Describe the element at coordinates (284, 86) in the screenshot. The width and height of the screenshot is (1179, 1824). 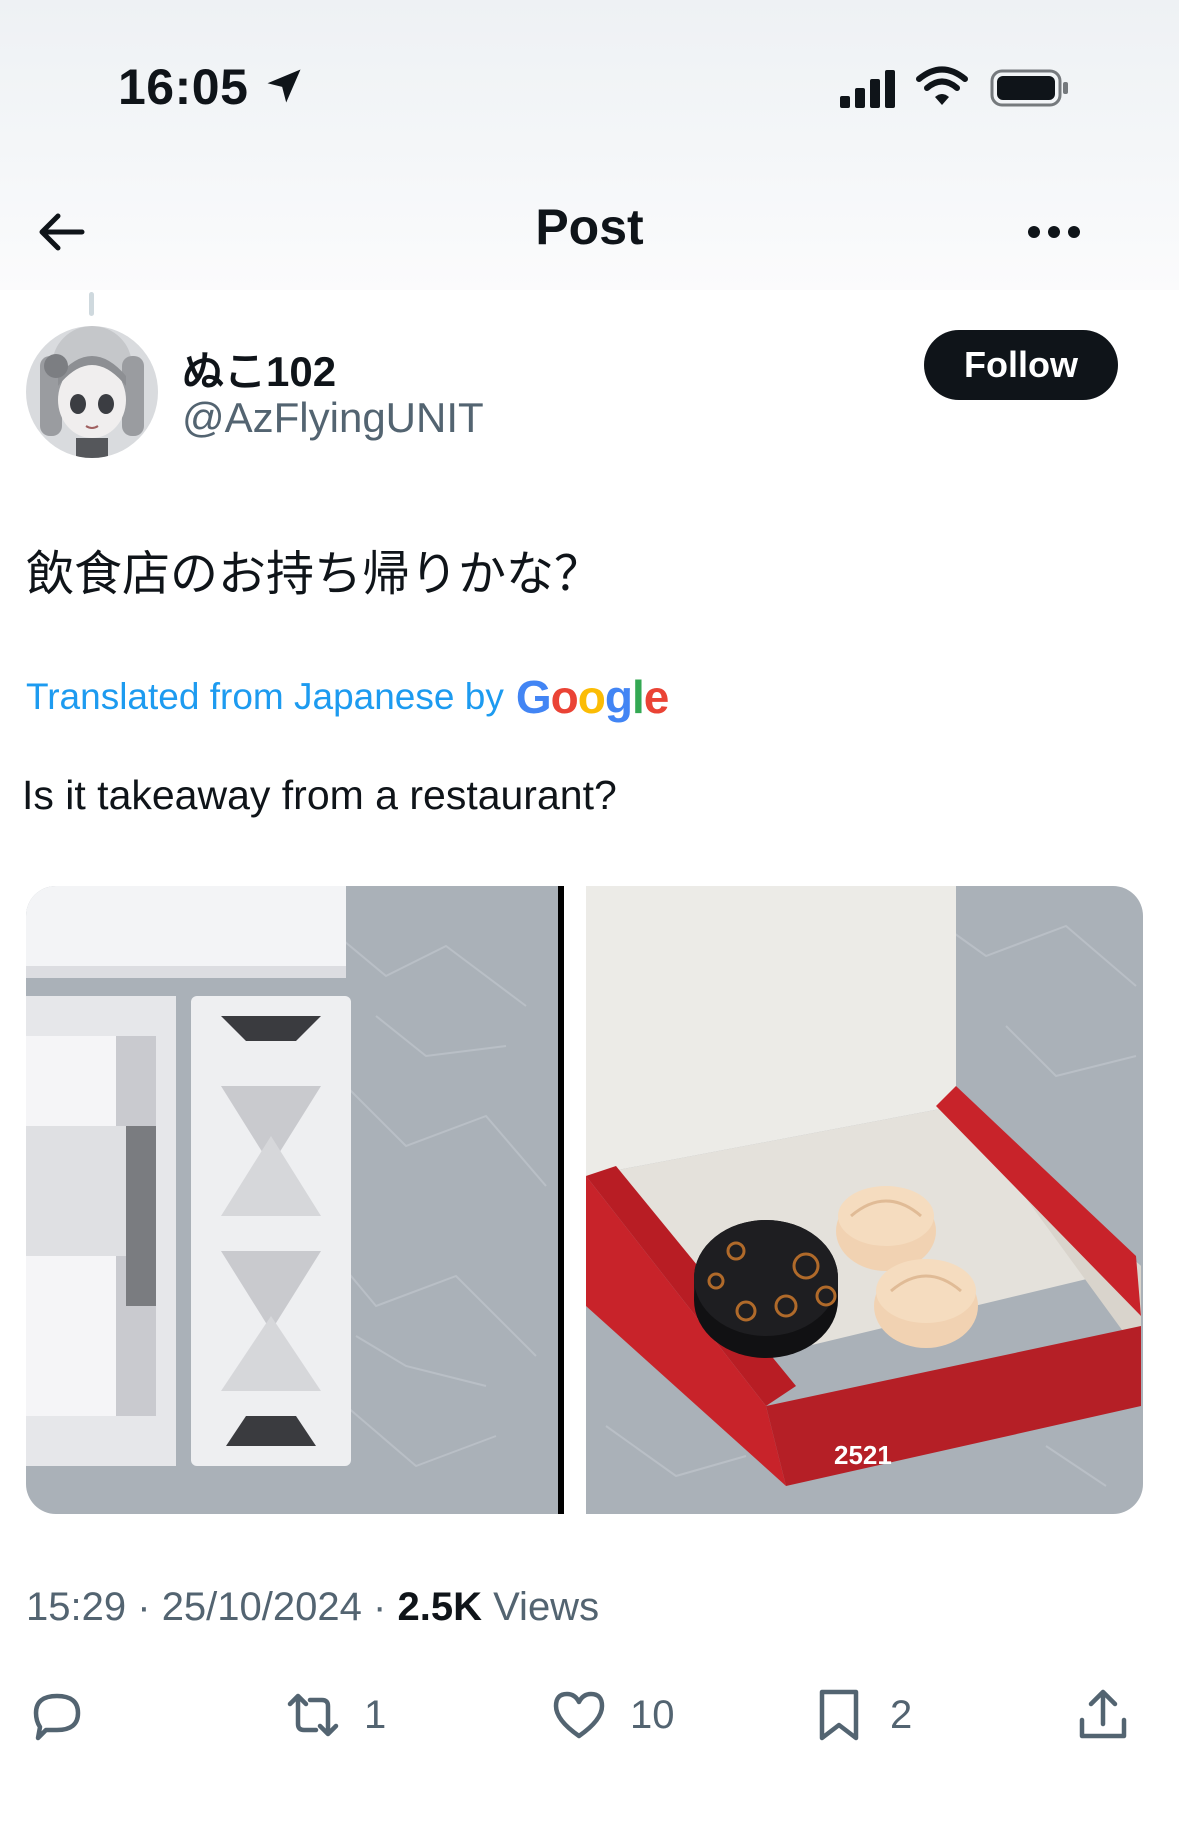
I see `location-arrow-icon` at that location.